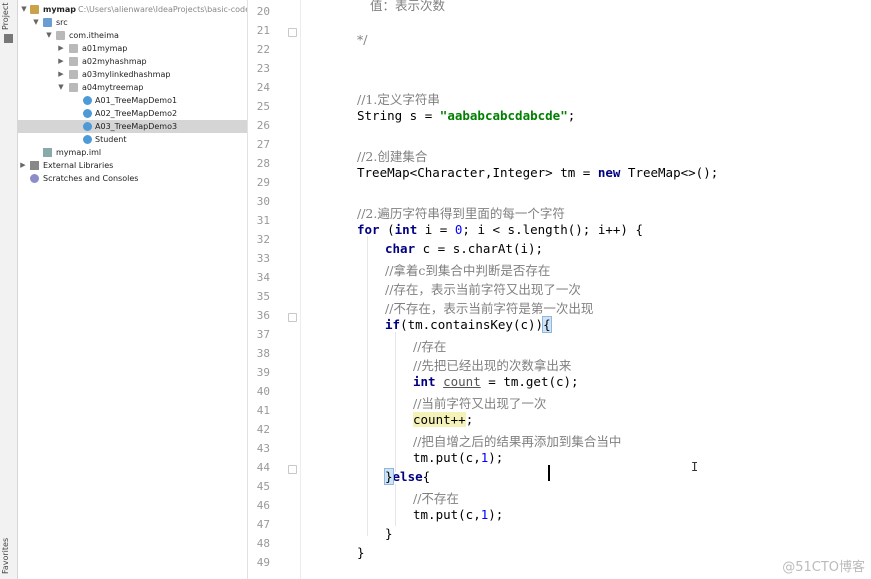 The image size is (871, 579). Describe the element at coordinates (263, 524) in the screenshot. I see `line-number: 47` at that location.